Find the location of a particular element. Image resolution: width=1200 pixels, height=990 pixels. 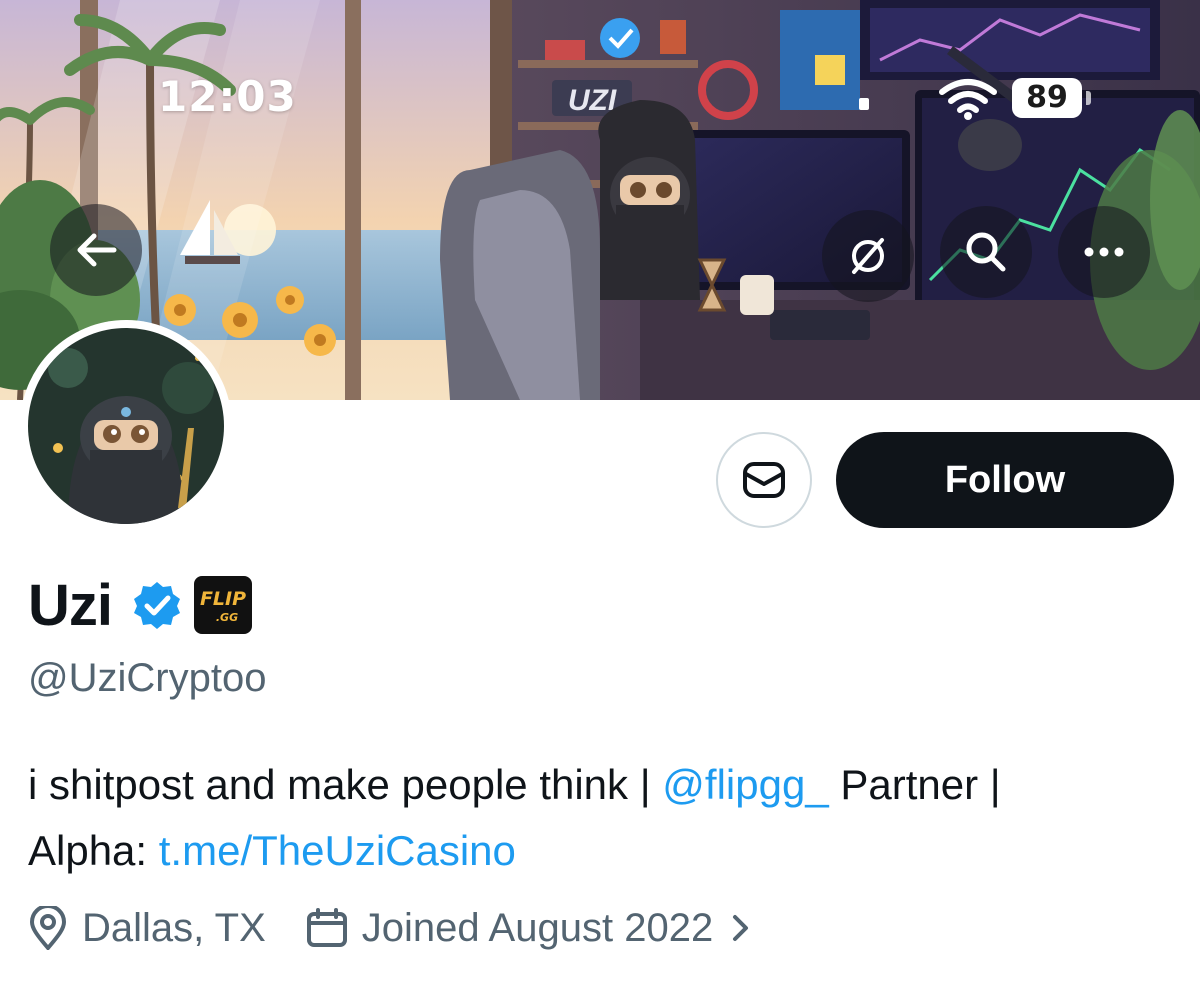

location-pin-icon is located at coordinates (48, 928).